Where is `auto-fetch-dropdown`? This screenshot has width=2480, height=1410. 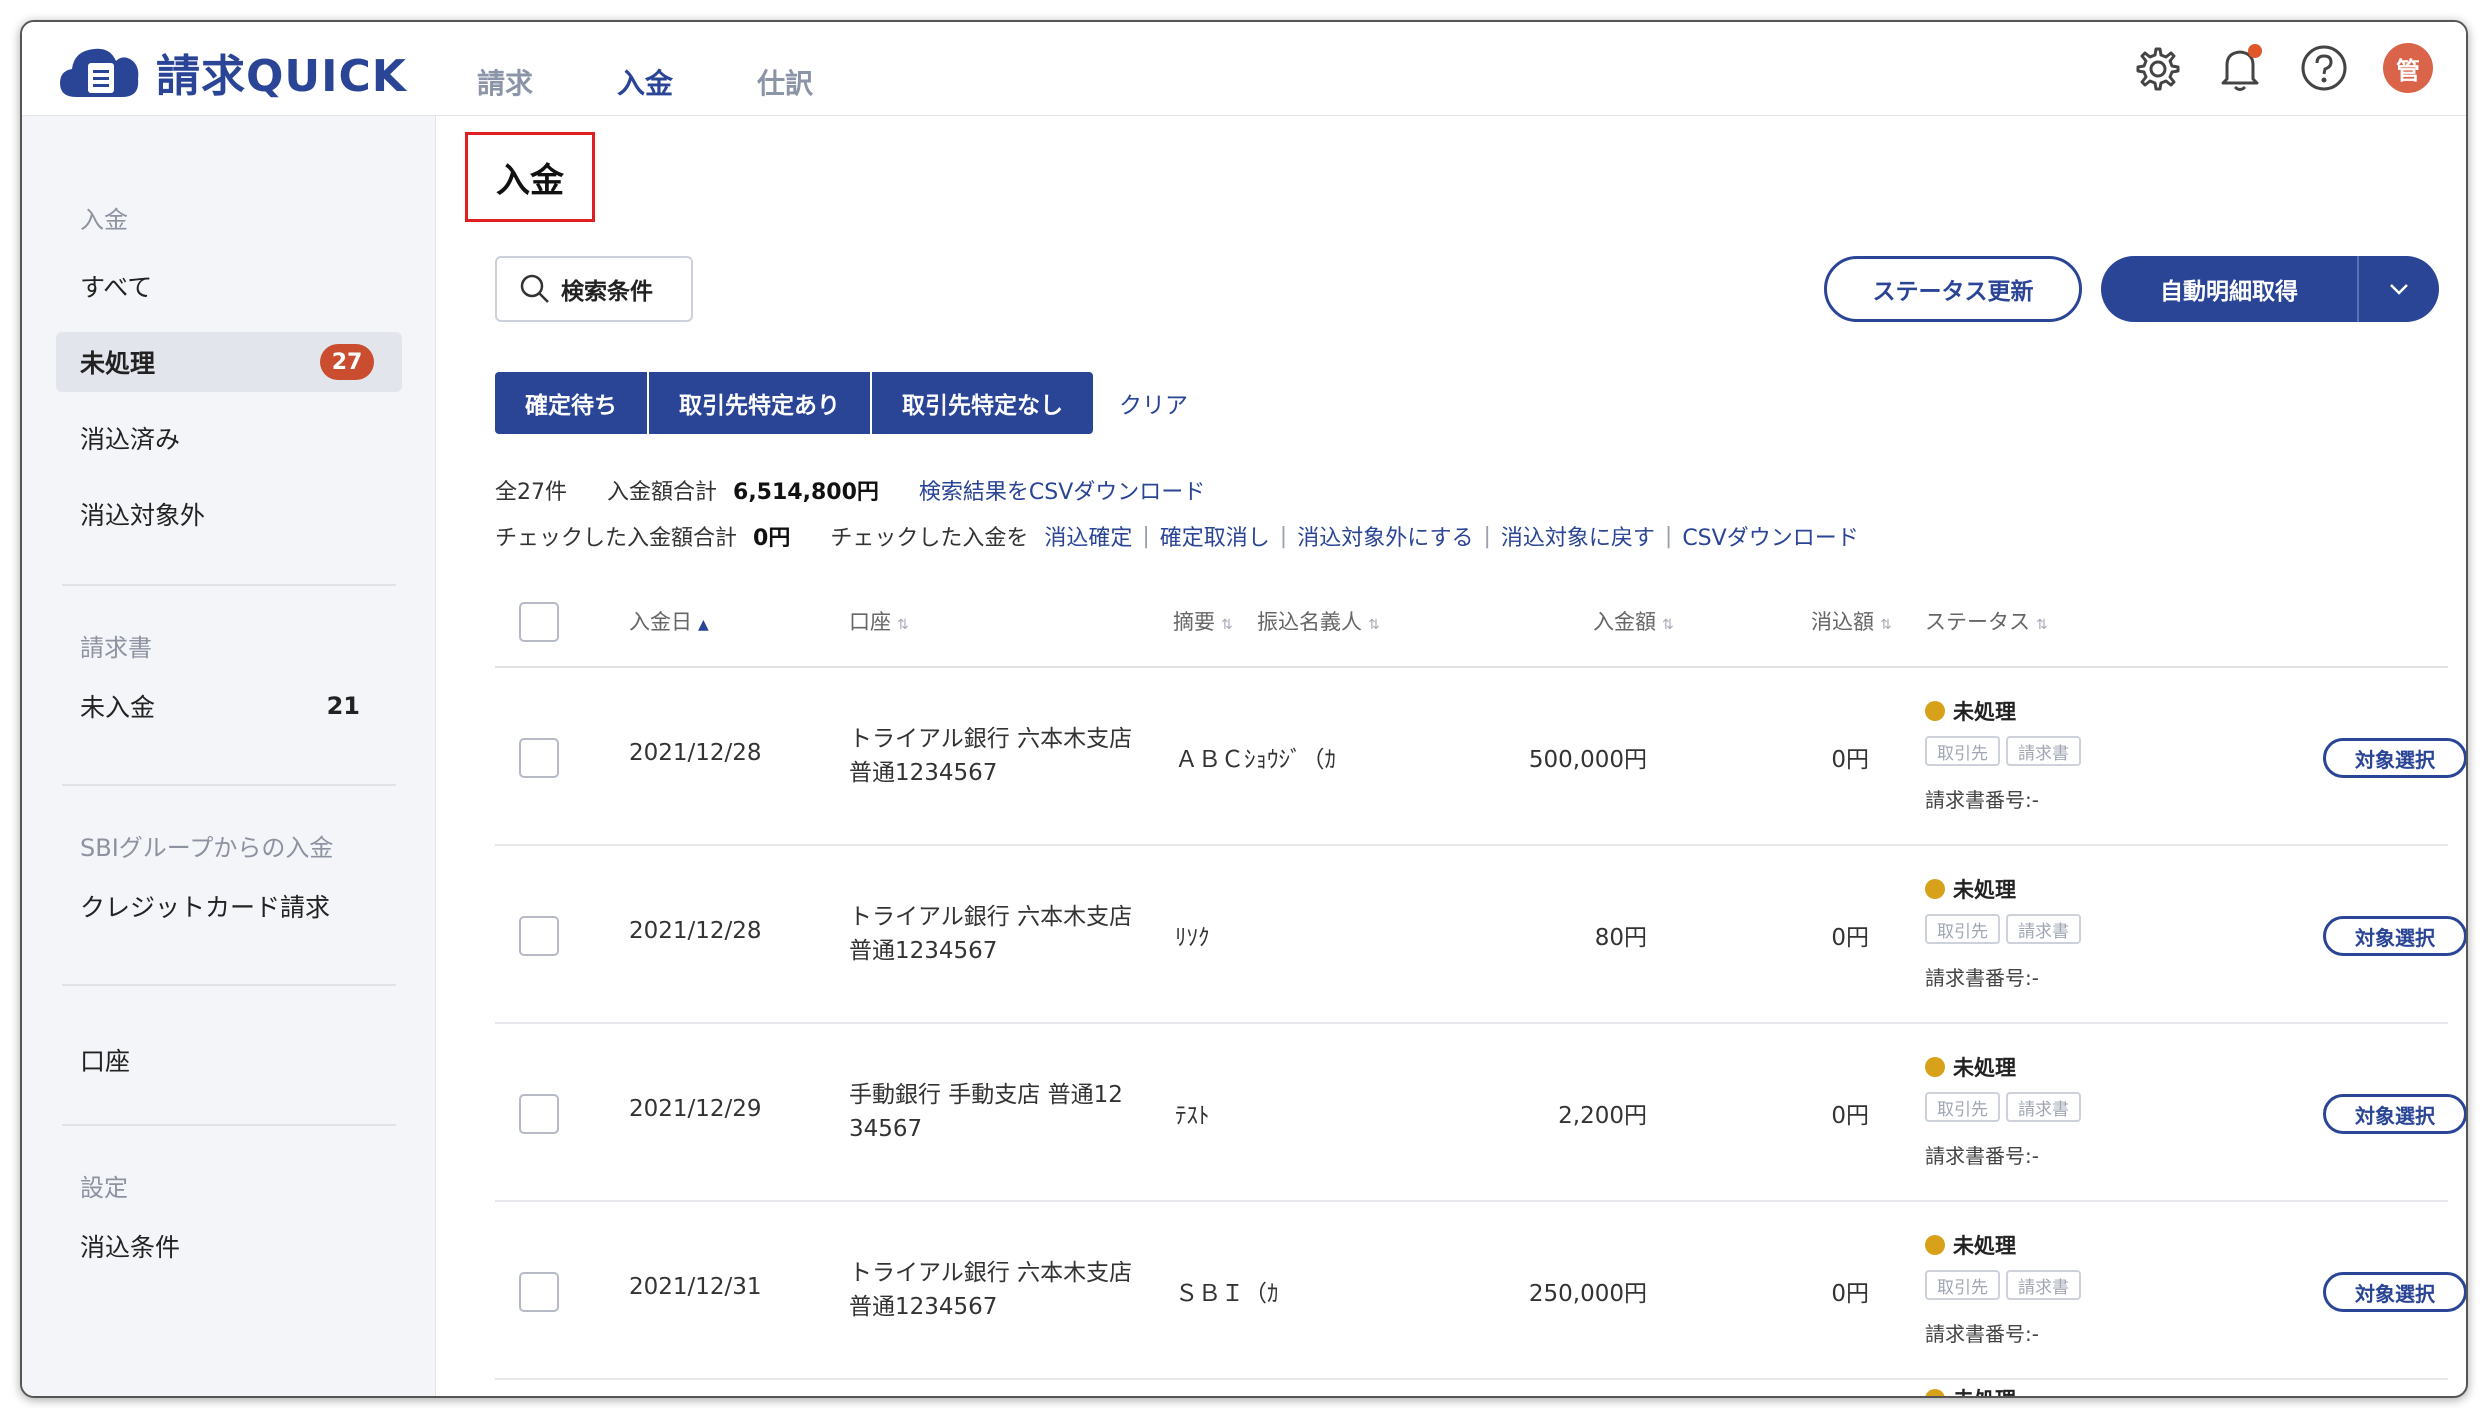
auto-fetch-dropdown is located at coordinates (2399, 289).